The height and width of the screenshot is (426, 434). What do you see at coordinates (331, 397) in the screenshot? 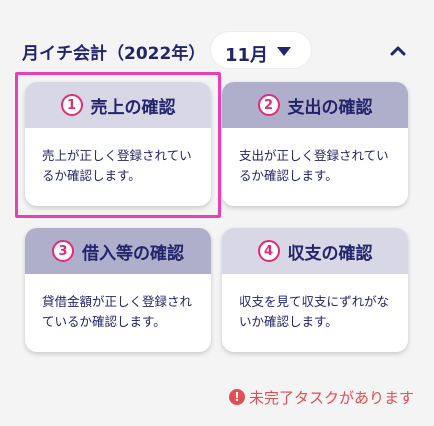
I see `warning-text: 未完了タスクがあります` at bounding box center [331, 397].